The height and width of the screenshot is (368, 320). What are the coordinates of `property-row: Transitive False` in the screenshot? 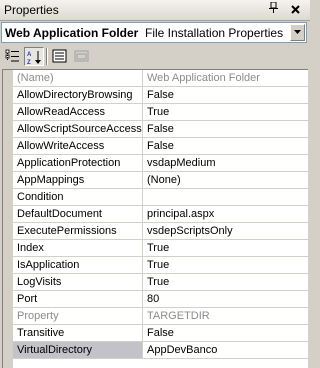 It's located at (160, 333).